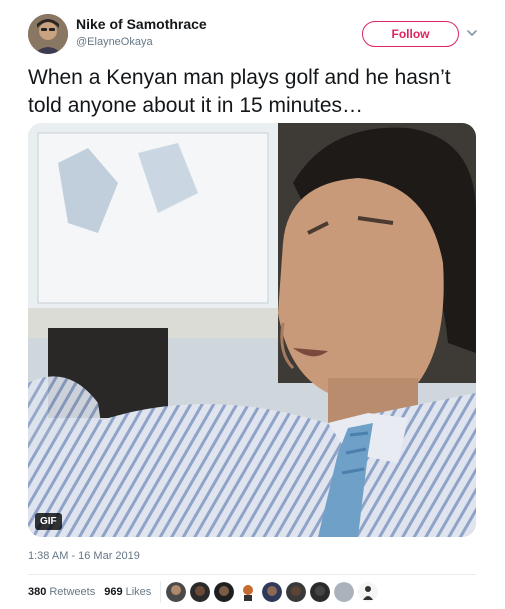 This screenshot has width=505, height=609. Describe the element at coordinates (113, 592) in the screenshot. I see `likes-count: 969` at that location.